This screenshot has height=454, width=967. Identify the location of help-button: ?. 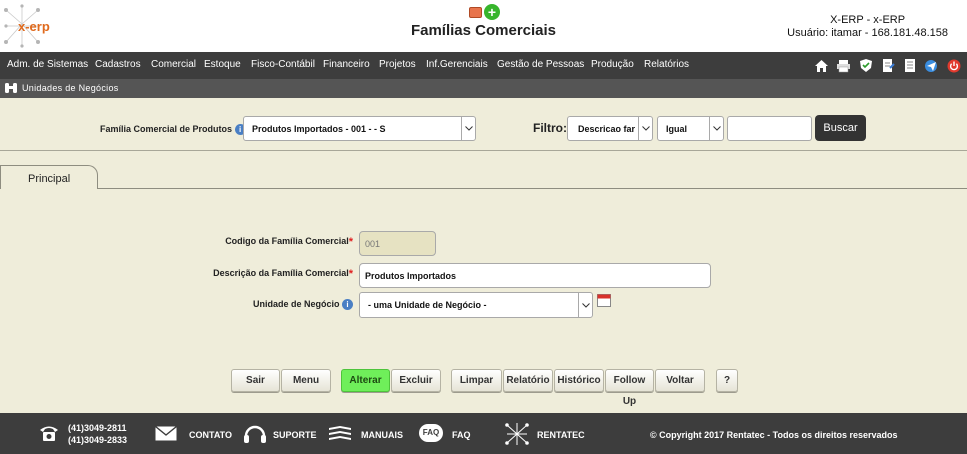
(727, 380).